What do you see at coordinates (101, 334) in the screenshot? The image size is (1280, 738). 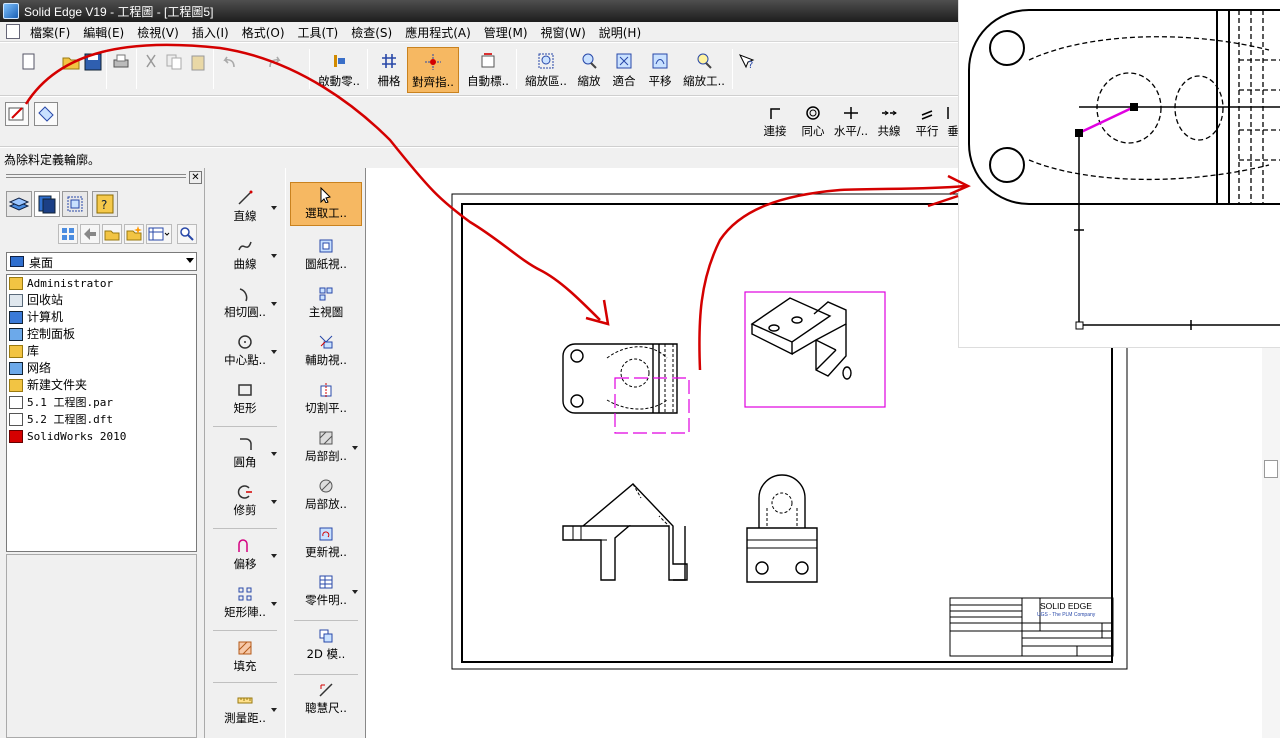 I see `list-item: 控制面板` at bounding box center [101, 334].